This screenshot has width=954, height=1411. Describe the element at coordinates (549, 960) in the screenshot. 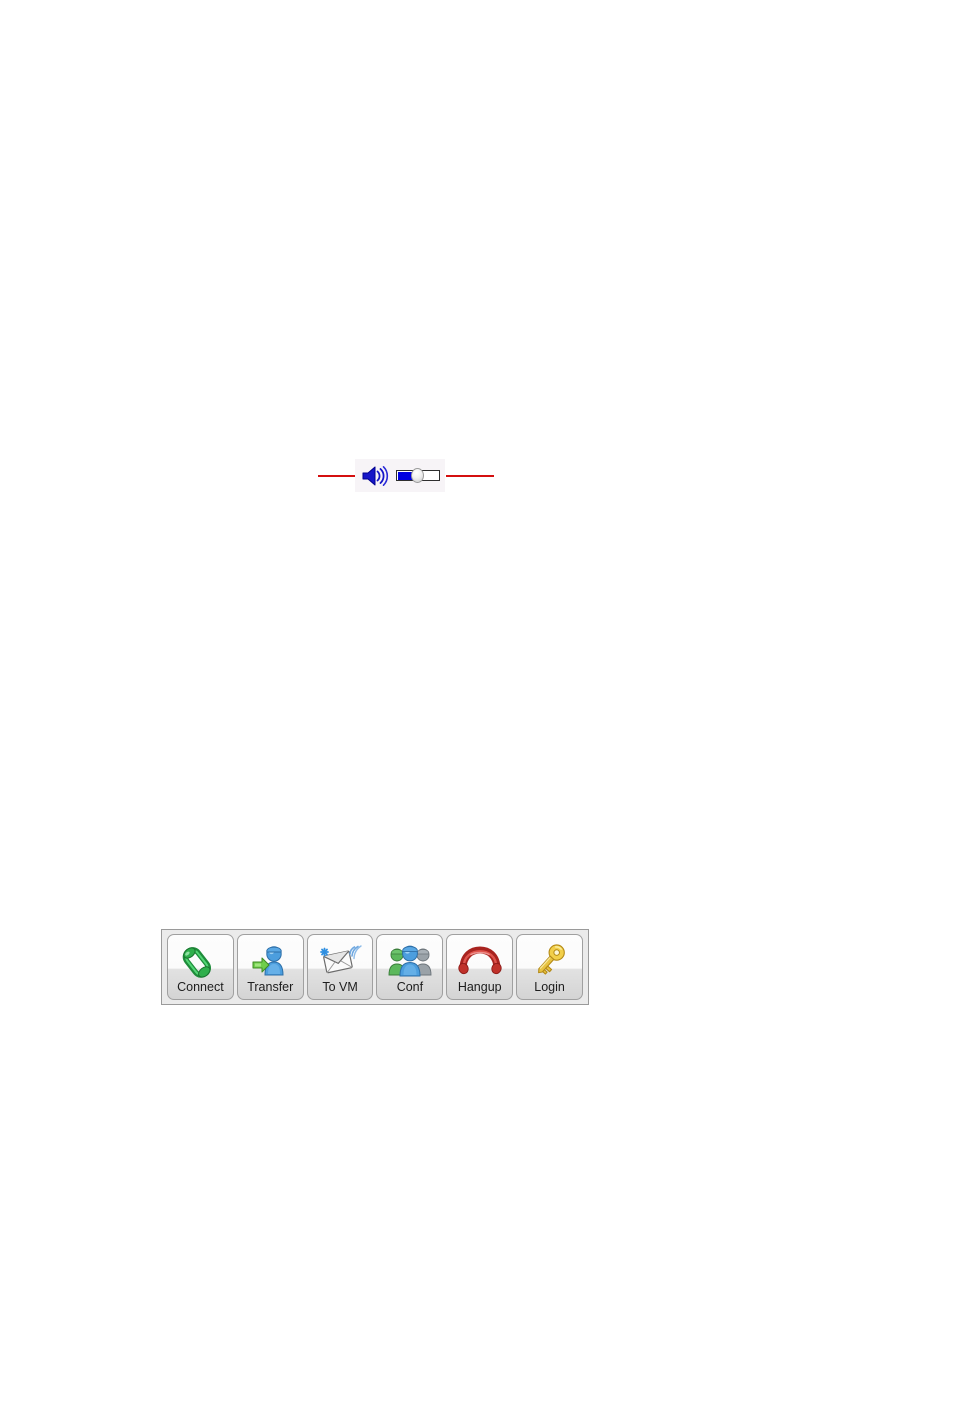

I see `gold-key-icon` at that location.